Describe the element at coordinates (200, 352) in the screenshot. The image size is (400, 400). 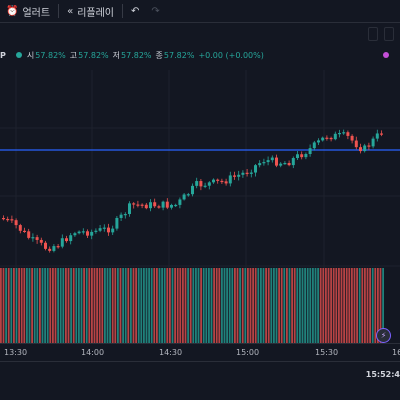
I see `time-axis: 13:30 14:00 14:30 15:00 15:30 16` at that location.